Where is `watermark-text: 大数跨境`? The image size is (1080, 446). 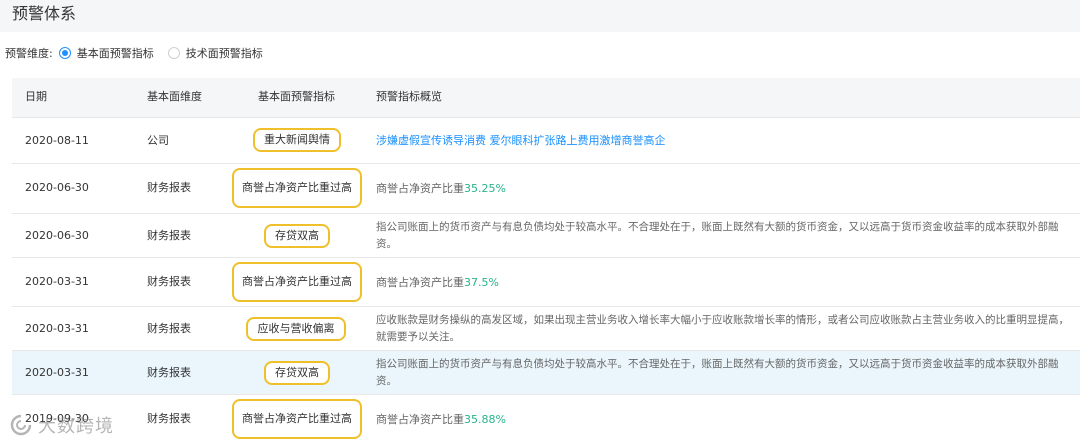
watermark-text: 大数跨境 is located at coordinates (76, 426).